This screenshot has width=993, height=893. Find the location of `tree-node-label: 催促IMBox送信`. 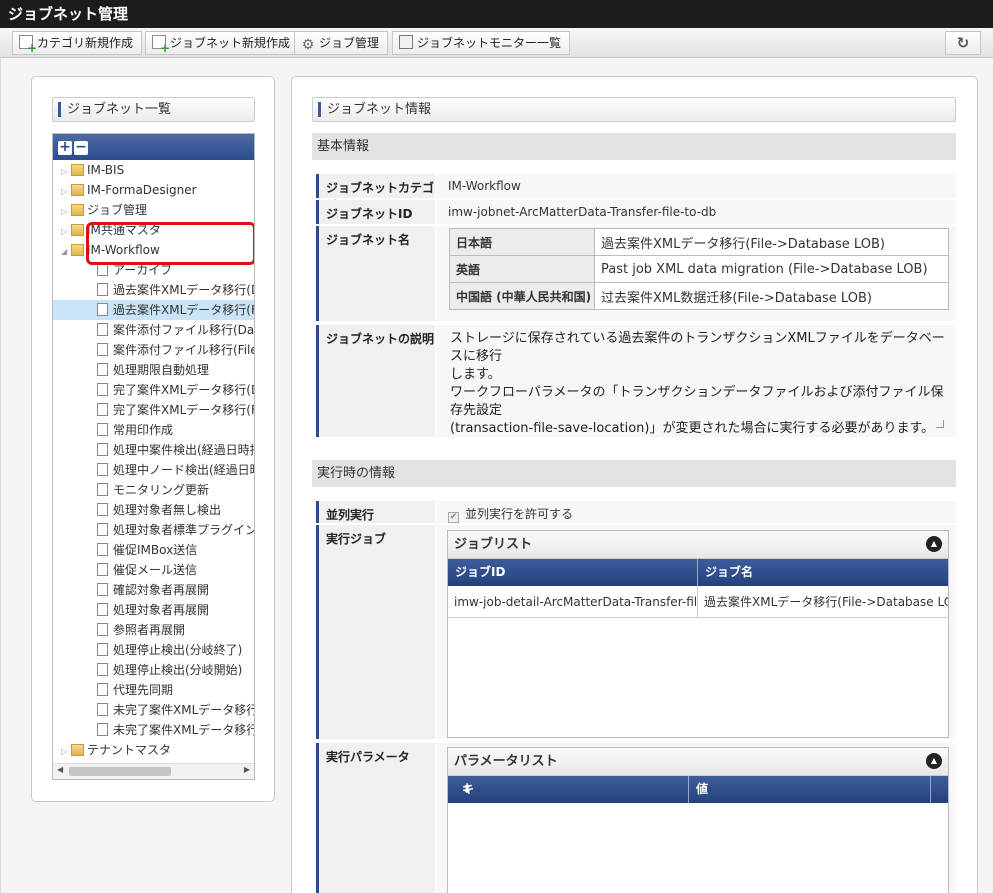

tree-node-label: 催促IMBox送信 is located at coordinates (155, 550).